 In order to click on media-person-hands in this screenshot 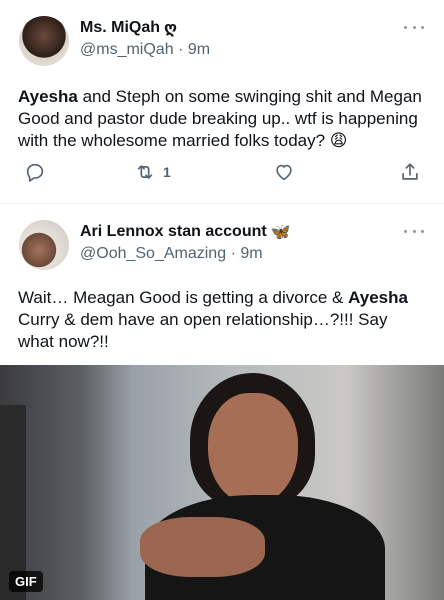, I will do `click(202, 547)`.